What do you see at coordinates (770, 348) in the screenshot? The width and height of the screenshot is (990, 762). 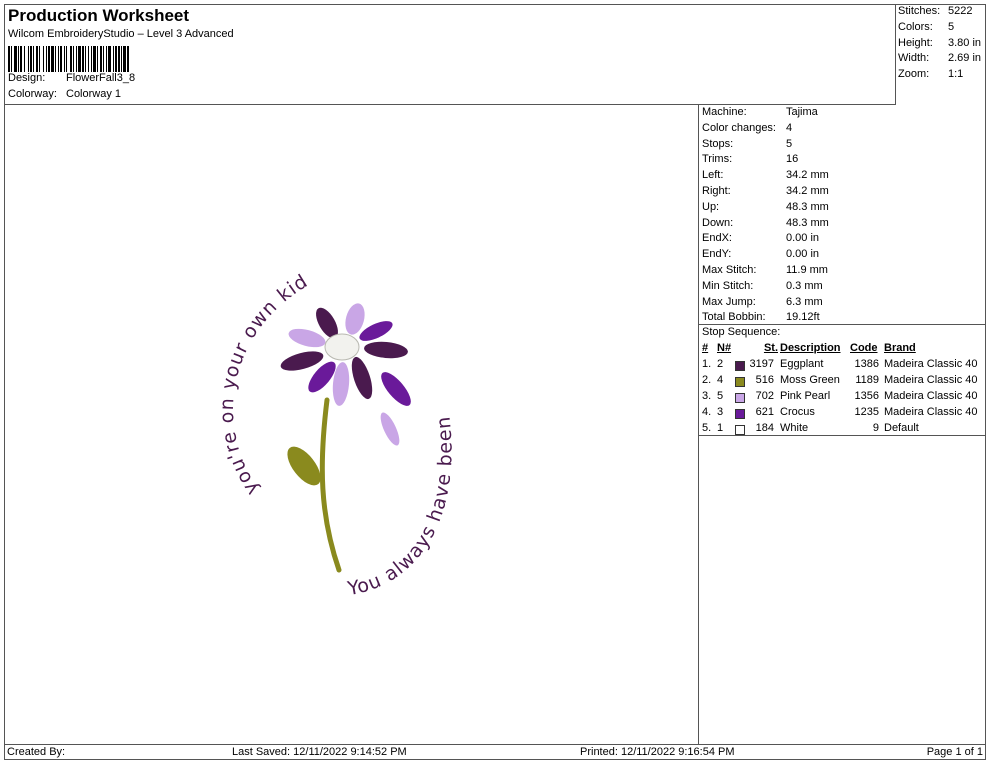 I see `col-stitches: St.` at bounding box center [770, 348].